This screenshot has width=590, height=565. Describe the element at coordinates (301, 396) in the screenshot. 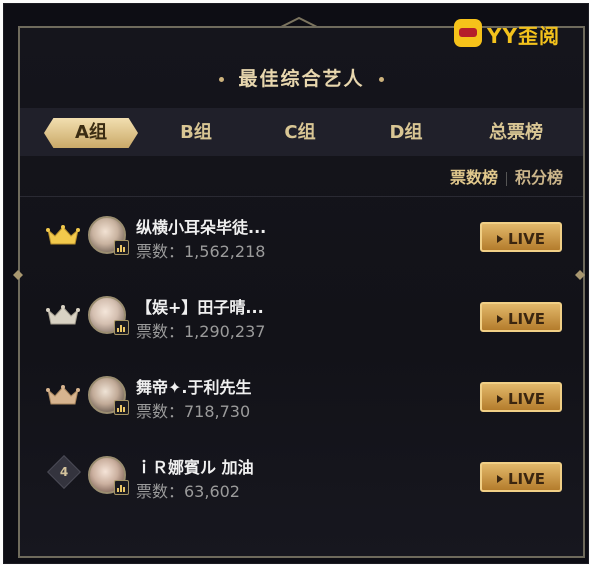

I see `ranking-row: 舞帝✦.于利先生 票数：718,730 LIVE` at that location.